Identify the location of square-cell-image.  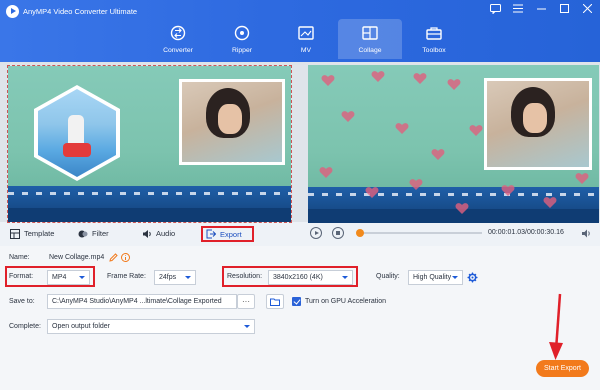
(232, 122).